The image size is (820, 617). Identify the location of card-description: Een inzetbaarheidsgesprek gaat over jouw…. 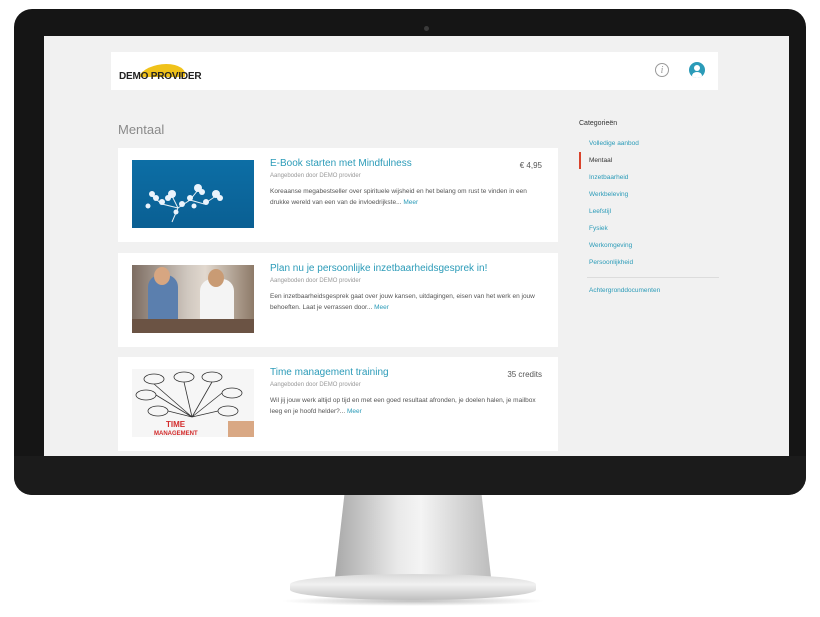
(402, 302).